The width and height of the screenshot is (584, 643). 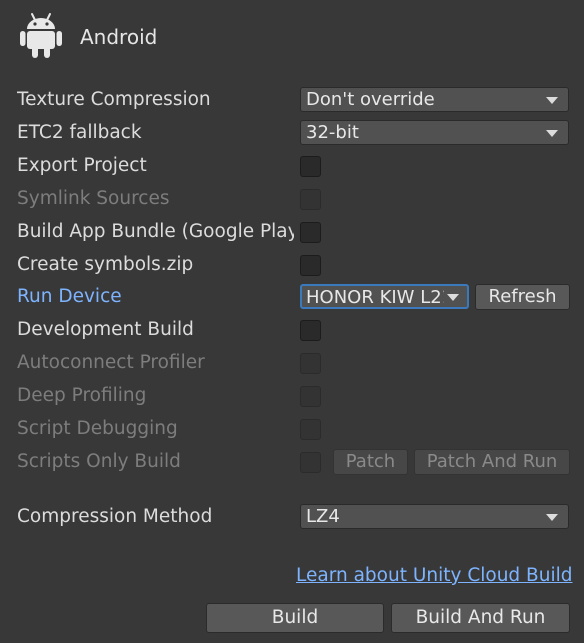 I want to click on autoconnect-profiler-label: Autoconnect Profiler, so click(x=111, y=362).